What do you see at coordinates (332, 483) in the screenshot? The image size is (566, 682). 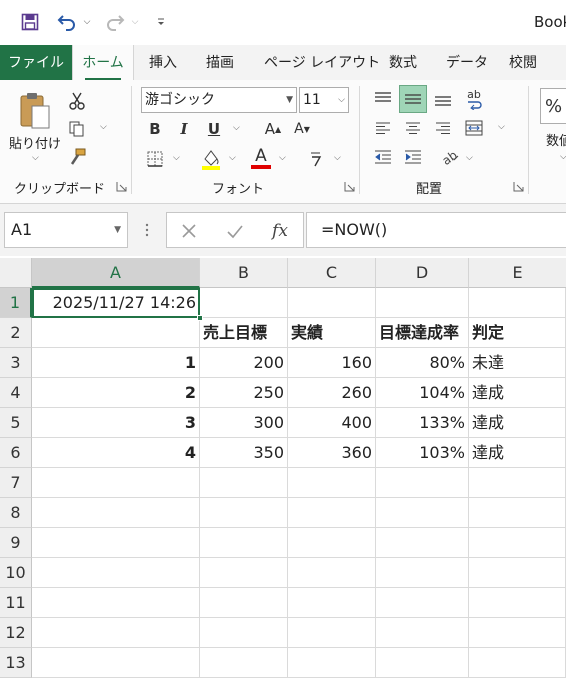 I see `cell-c7` at bounding box center [332, 483].